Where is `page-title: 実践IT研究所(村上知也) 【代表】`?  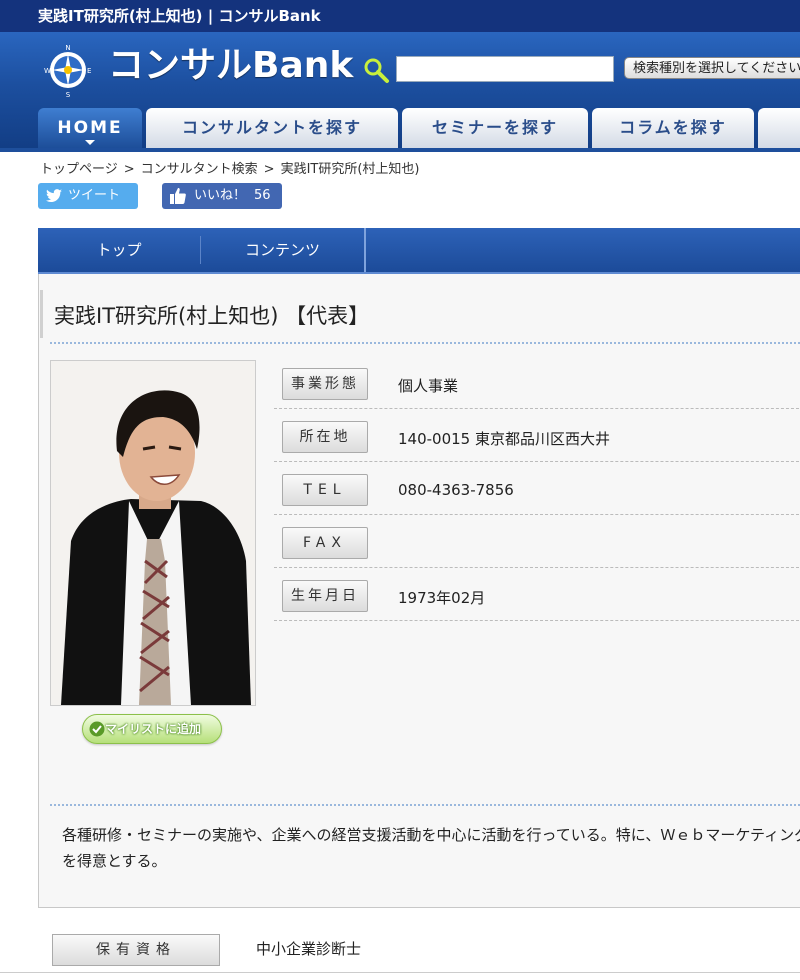
page-title: 実践IT研究所(村上知也) 【代表】 is located at coordinates (212, 316).